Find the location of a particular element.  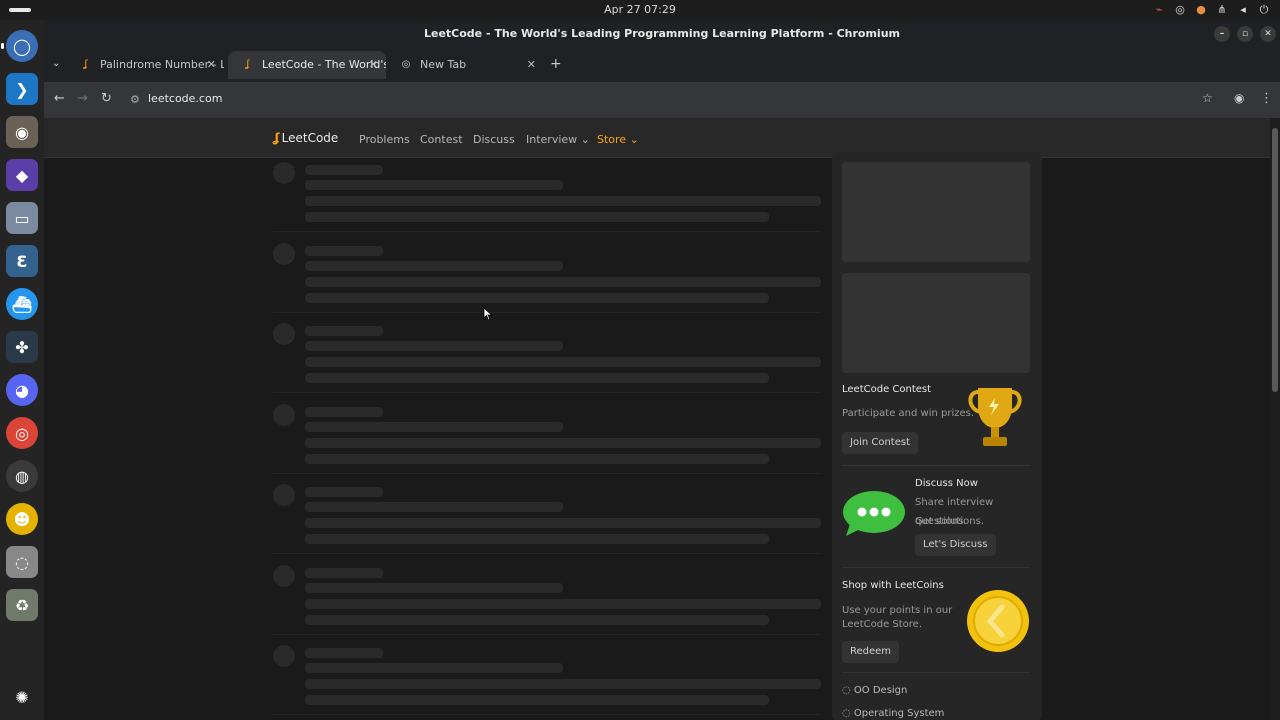

chromium-icon: ◯ is located at coordinates (22, 46).